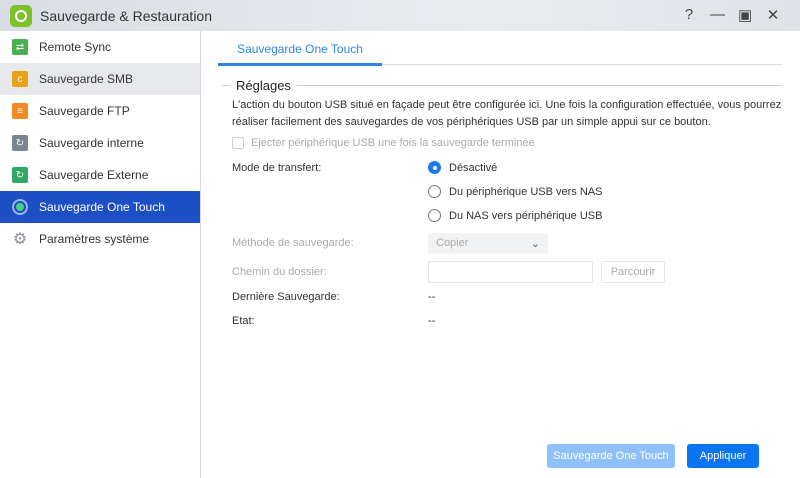  Describe the element at coordinates (745, 15) in the screenshot. I see `maximize-icon: ▣` at that location.